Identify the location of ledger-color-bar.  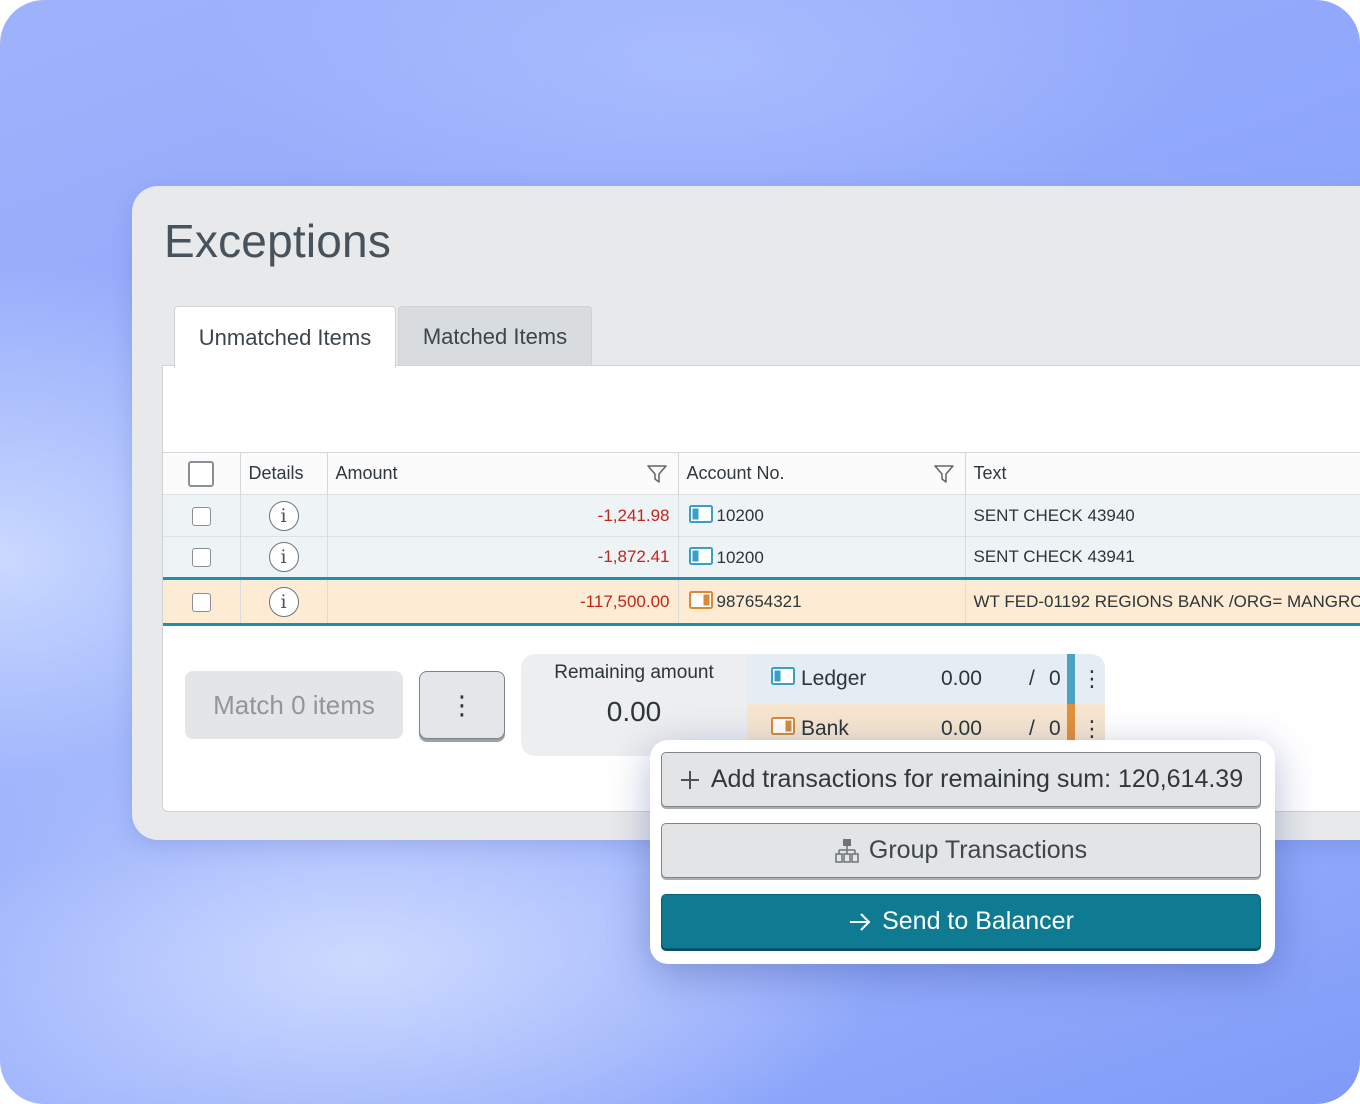
(1071, 679).